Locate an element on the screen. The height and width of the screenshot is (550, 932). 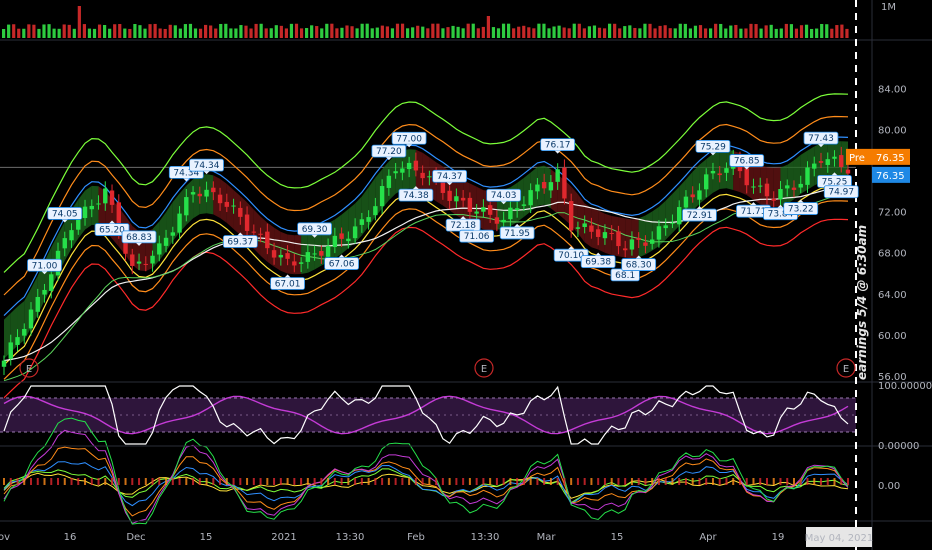
time-tick-label: 2021 is located at coordinates (283, 537).